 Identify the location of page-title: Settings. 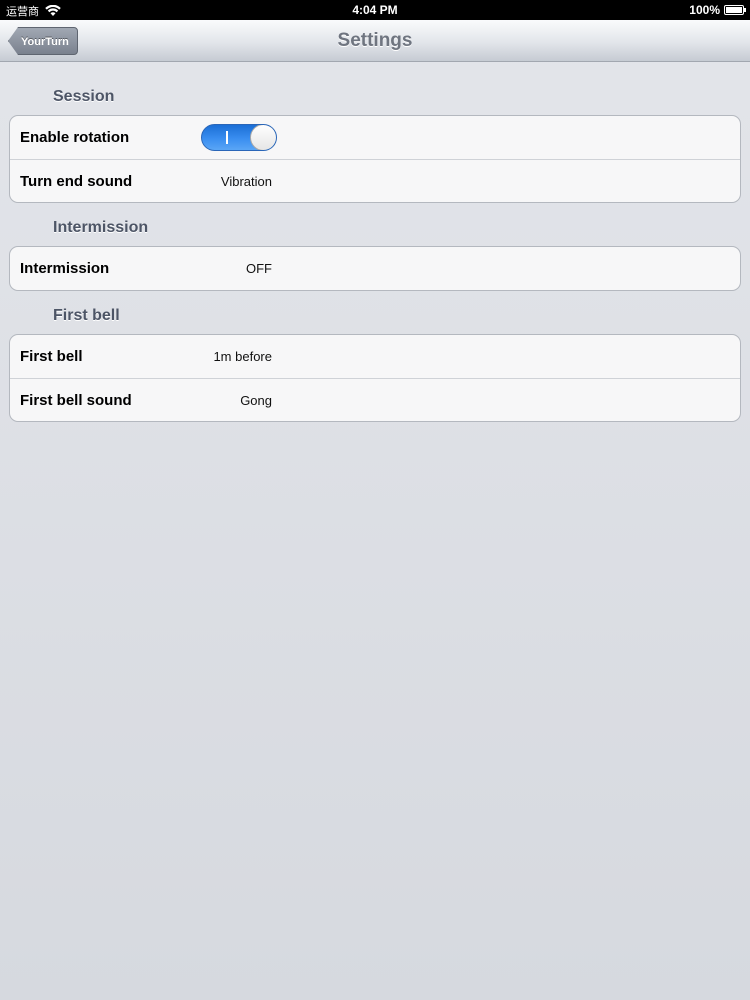
(375, 40).